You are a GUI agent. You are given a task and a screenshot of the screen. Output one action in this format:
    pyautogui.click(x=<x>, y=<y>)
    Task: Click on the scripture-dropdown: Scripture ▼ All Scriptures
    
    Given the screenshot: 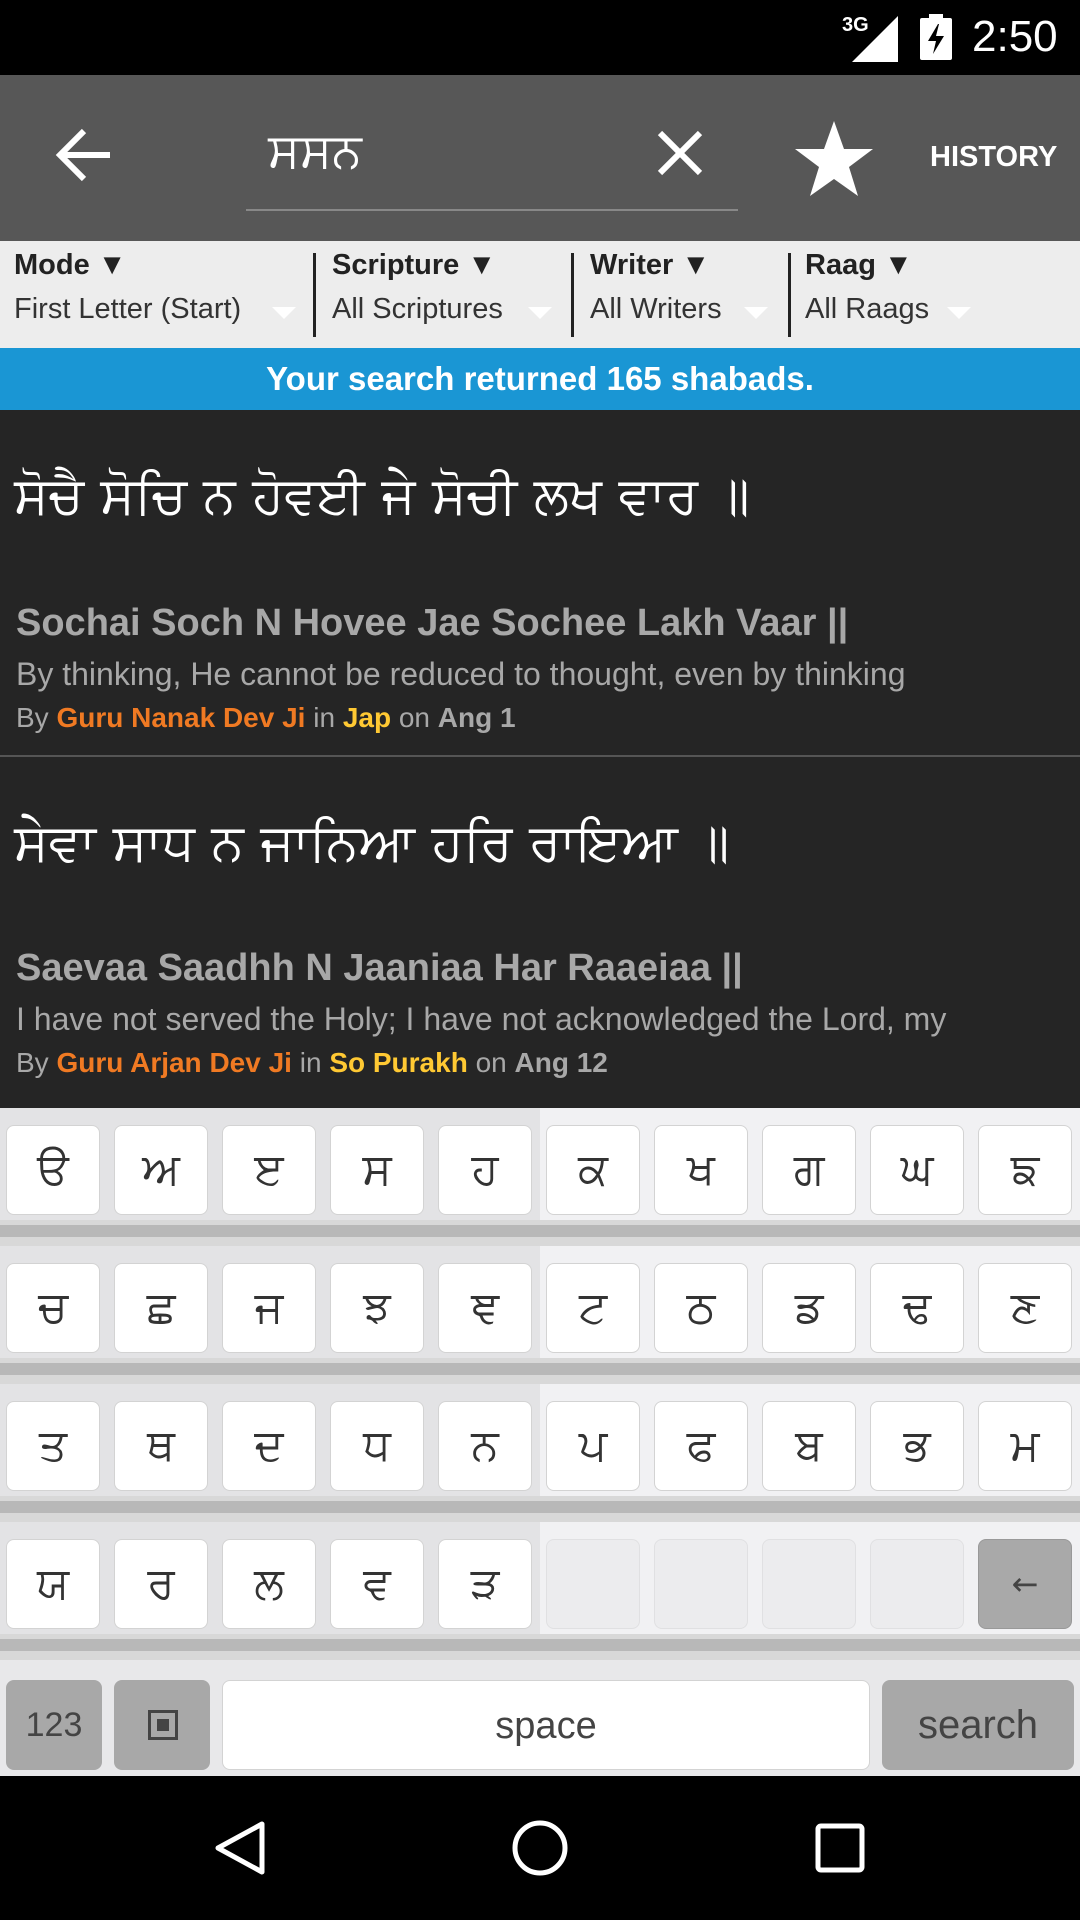 What is the action you would take?
    pyautogui.click(x=447, y=294)
    